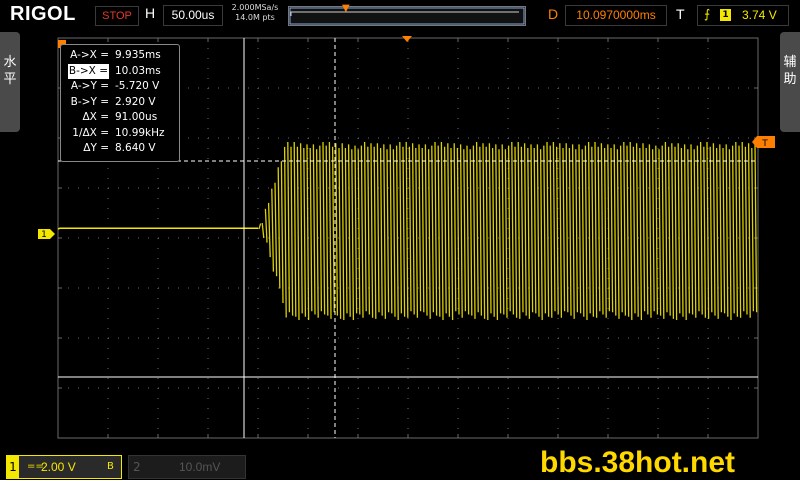 The width and height of the screenshot is (800, 480). I want to click on cursor-readout-value: 9.935ms, so click(138, 55).